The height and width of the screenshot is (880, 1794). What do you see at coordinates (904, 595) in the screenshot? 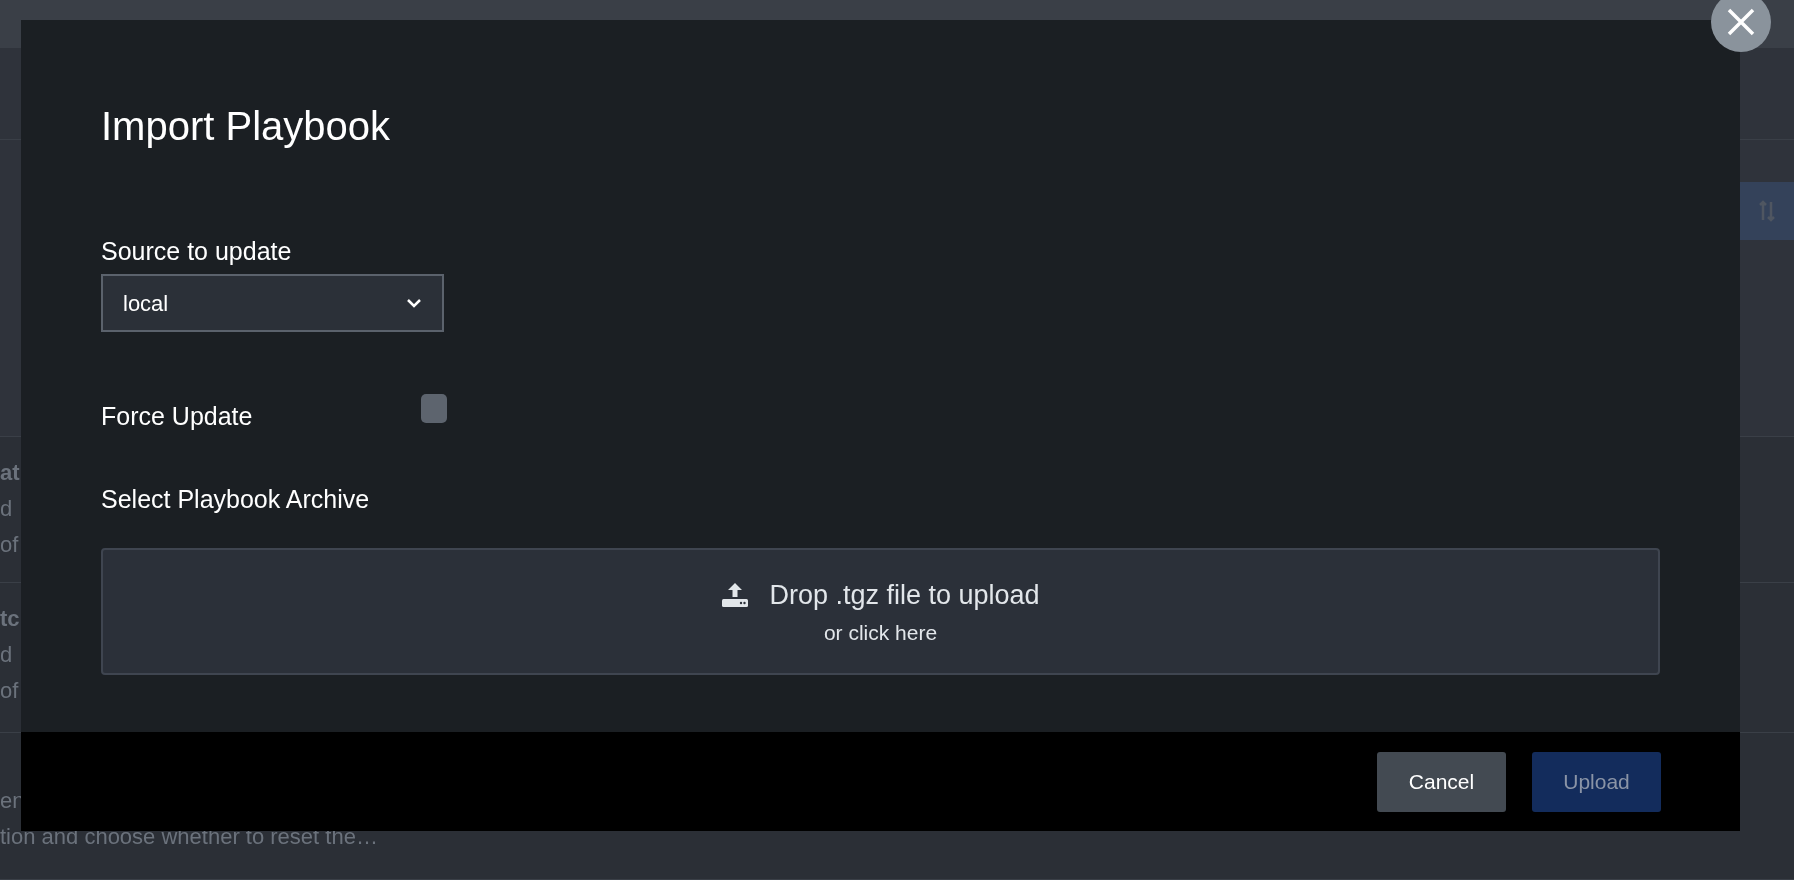
I see `dropzone-text: Drop .tgz file to upload` at bounding box center [904, 595].